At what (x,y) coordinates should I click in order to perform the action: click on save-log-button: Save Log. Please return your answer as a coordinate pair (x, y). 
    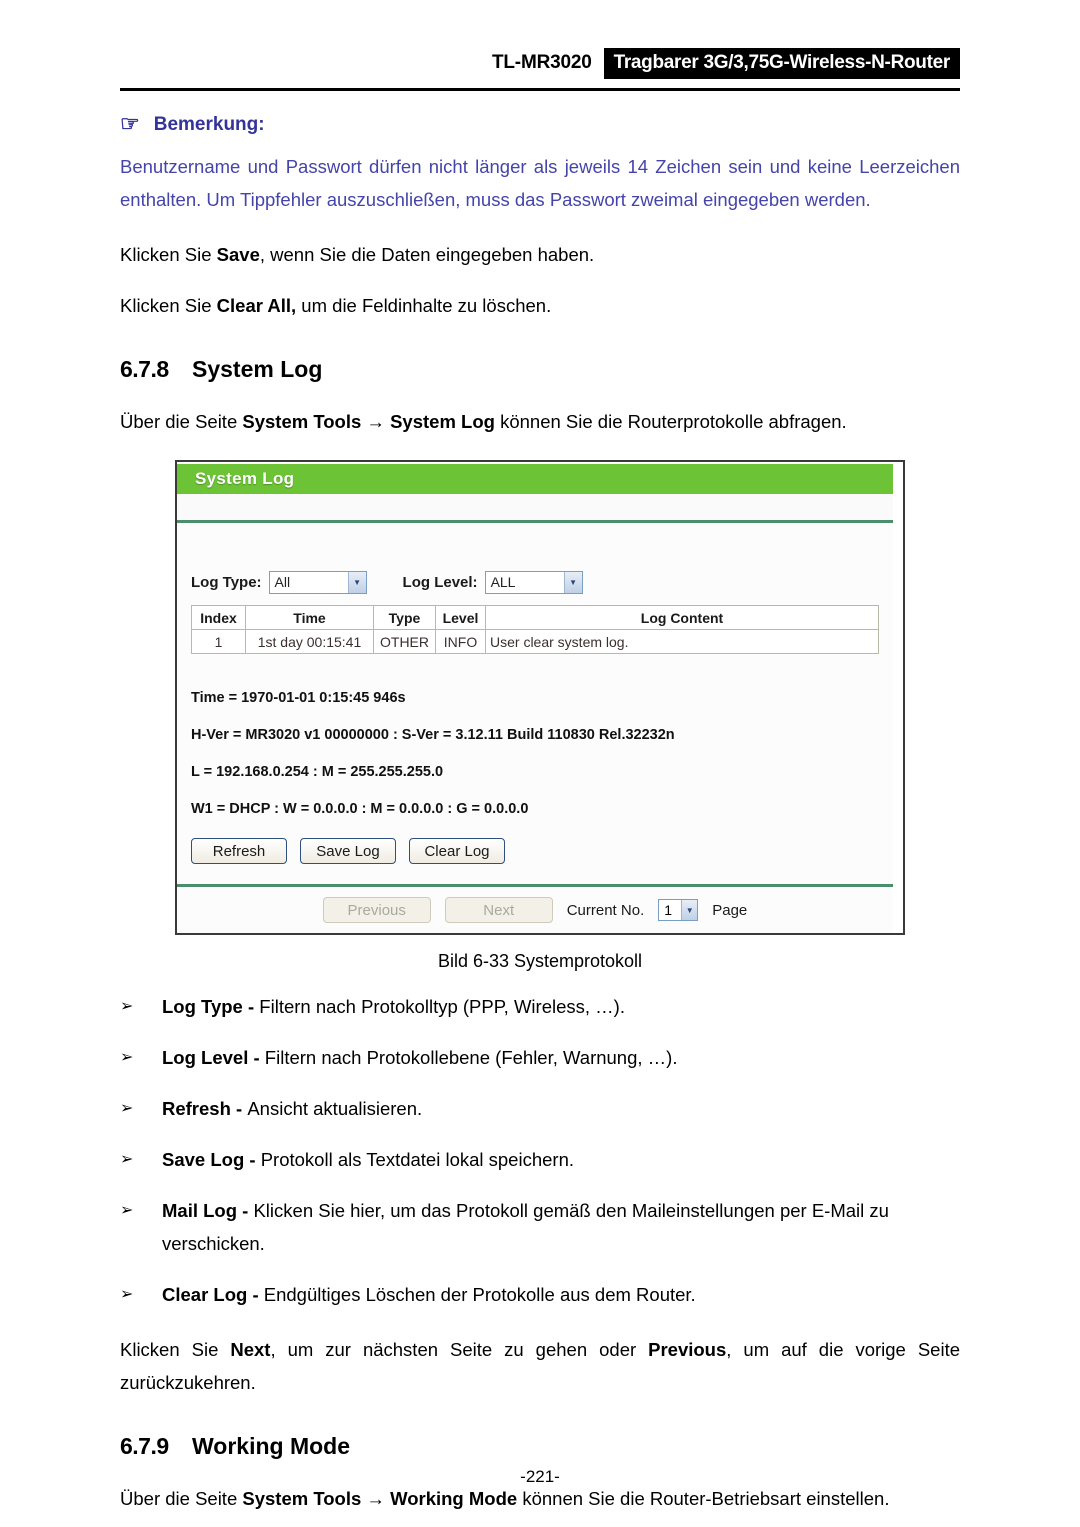
    Looking at the image, I should click on (348, 851).